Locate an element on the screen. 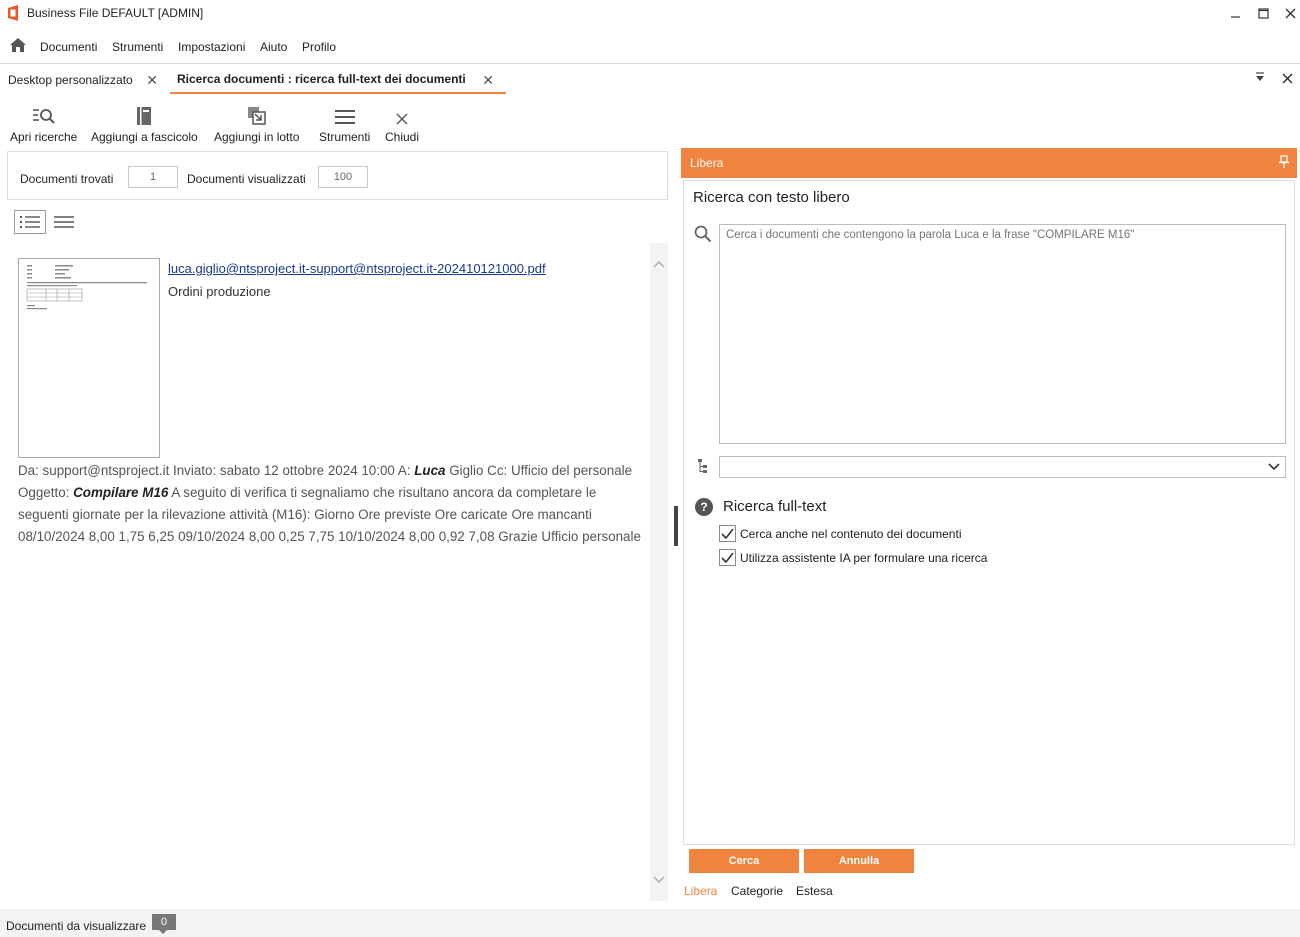  close-icon is located at coordinates (402, 113).